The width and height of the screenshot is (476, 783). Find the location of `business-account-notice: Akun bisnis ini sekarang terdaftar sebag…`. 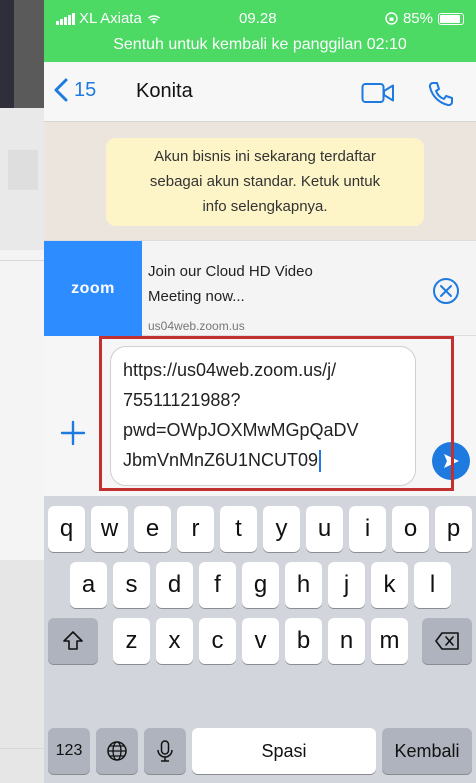

business-account-notice: Akun bisnis ini sekarang terdaftar sebag… is located at coordinates (265, 182).